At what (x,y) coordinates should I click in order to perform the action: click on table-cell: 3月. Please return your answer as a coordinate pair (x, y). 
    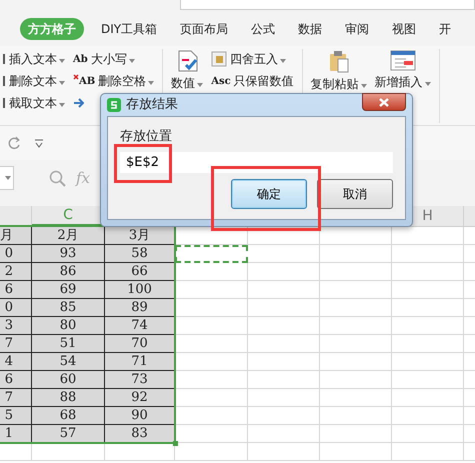
    Looking at the image, I should click on (140, 236).